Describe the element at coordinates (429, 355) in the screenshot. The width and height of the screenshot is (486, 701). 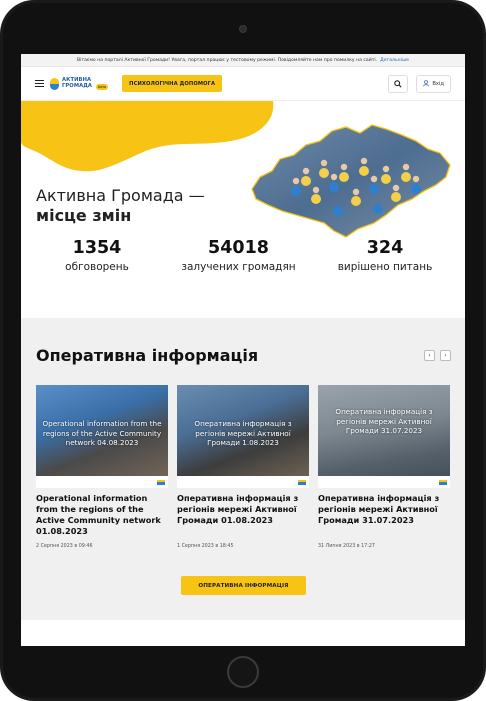
I see `chevron-left-icon: ‹` at that location.